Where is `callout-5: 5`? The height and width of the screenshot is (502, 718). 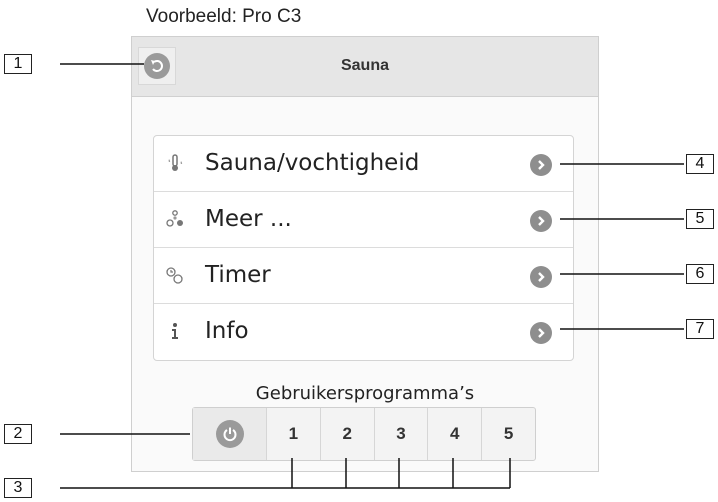 callout-5: 5 is located at coordinates (700, 219).